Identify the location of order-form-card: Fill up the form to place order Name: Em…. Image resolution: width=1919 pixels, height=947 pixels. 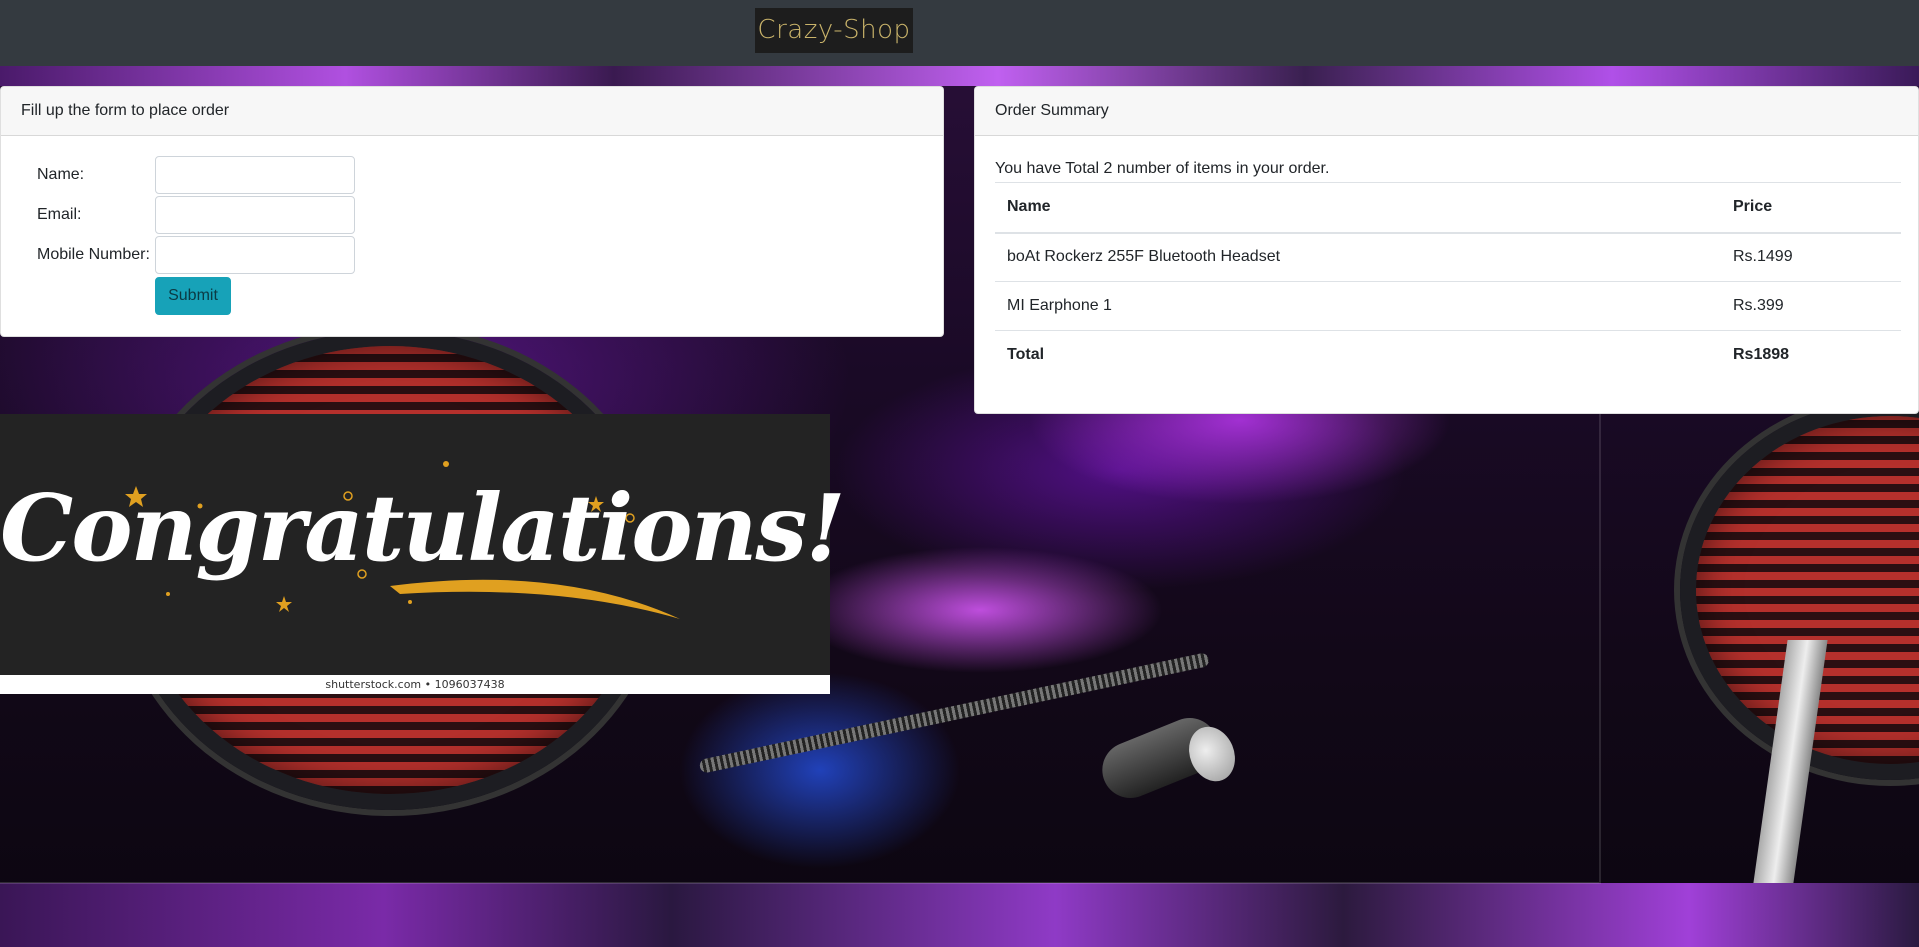
(472, 211).